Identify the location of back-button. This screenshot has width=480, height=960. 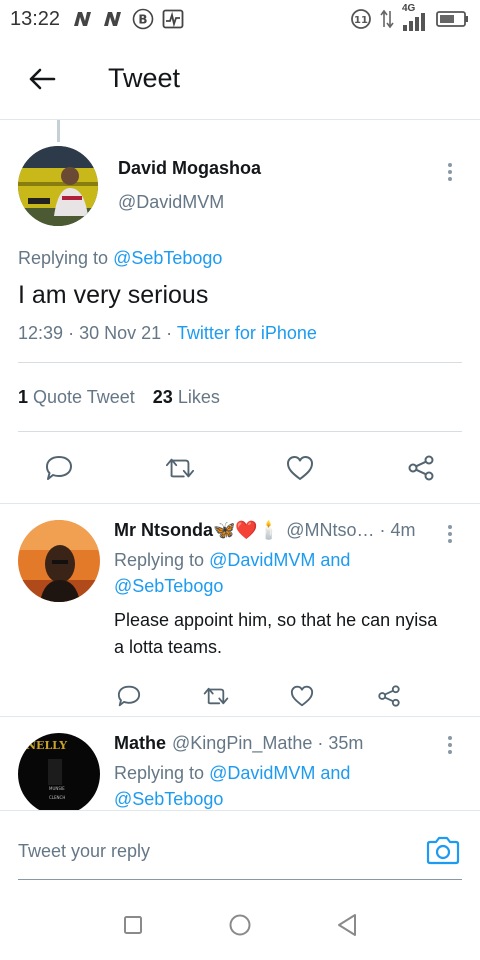
(42, 79).